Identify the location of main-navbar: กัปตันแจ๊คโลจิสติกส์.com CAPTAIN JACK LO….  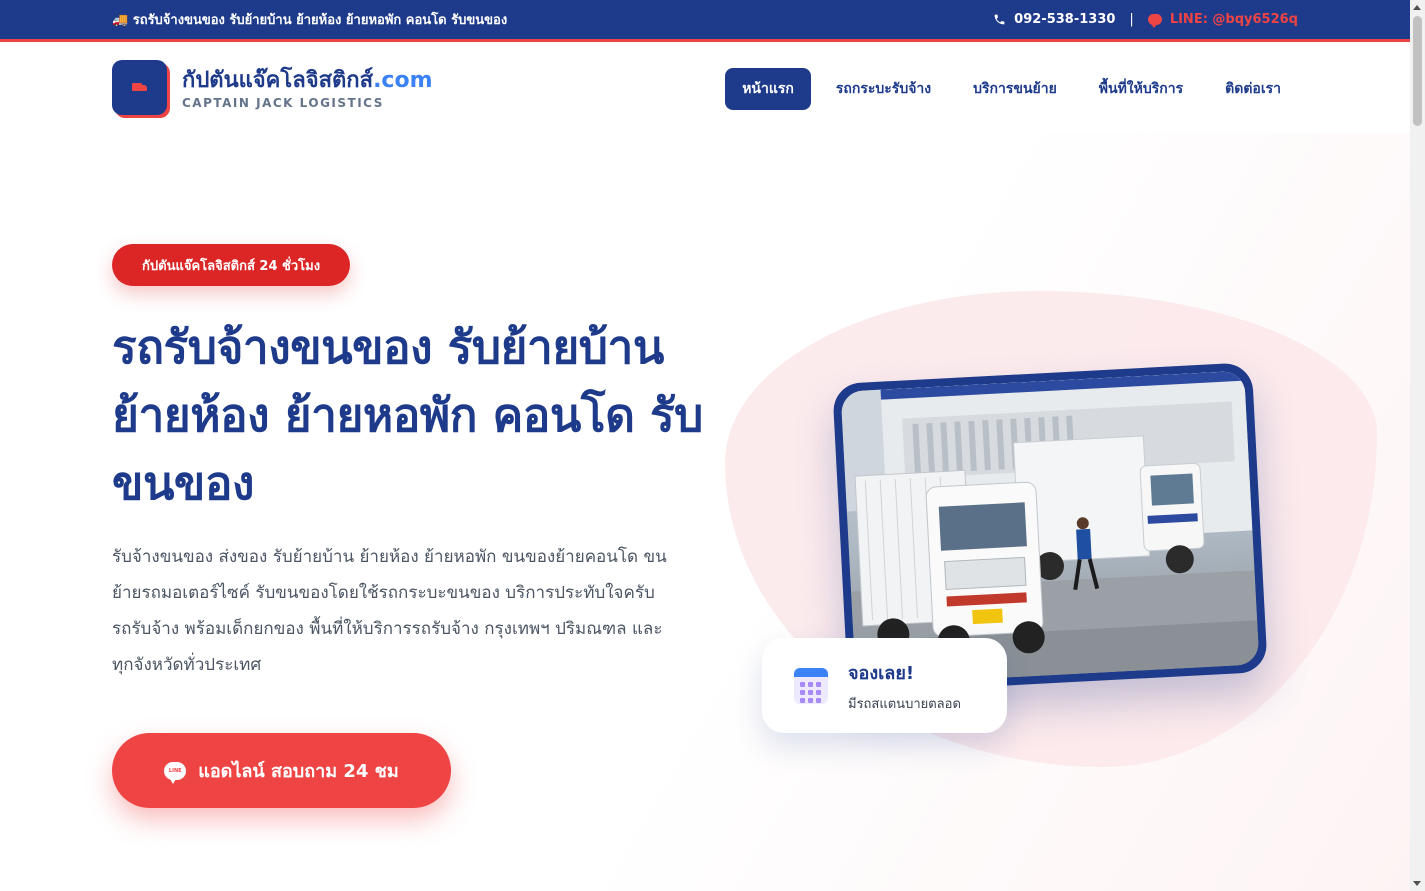
(705, 89).